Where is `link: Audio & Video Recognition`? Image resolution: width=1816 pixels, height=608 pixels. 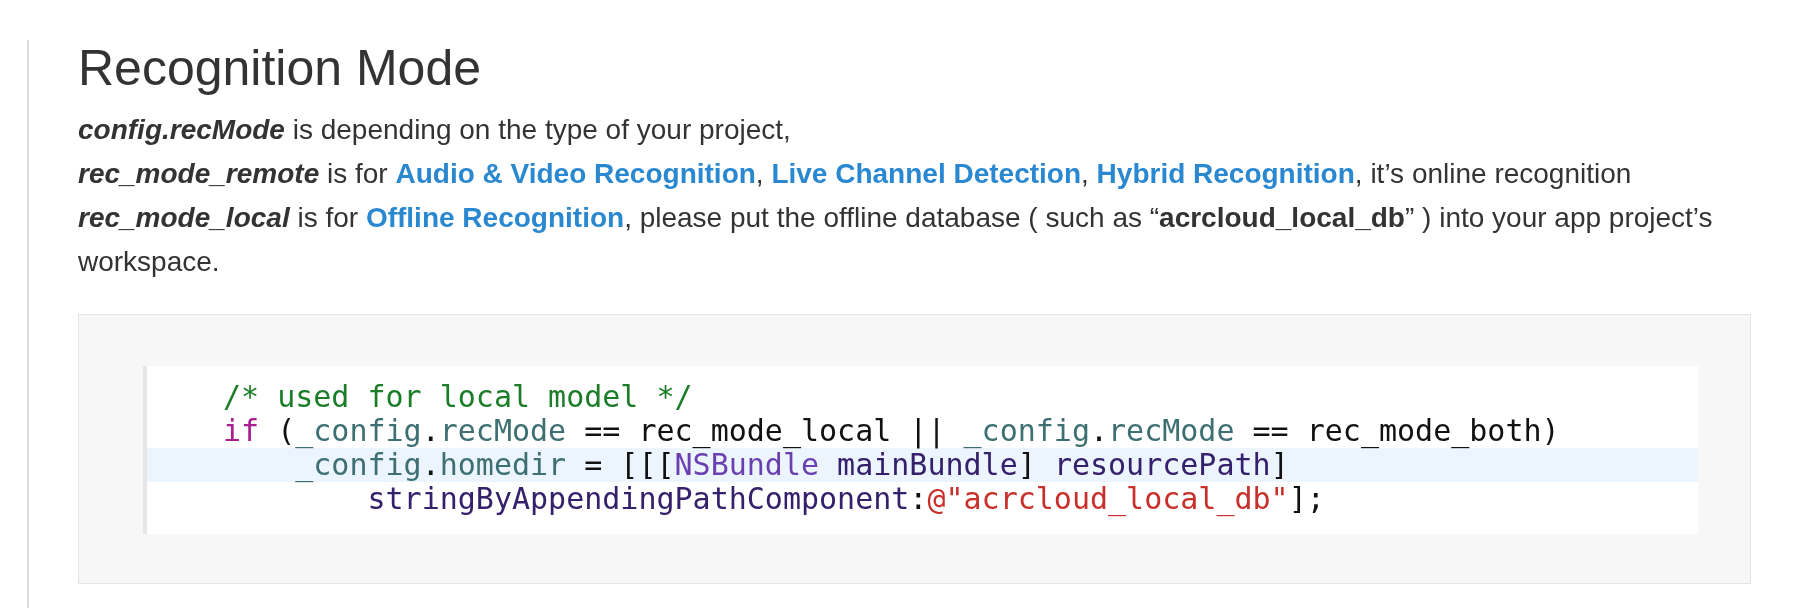
link: Audio & Video Recognition is located at coordinates (575, 173).